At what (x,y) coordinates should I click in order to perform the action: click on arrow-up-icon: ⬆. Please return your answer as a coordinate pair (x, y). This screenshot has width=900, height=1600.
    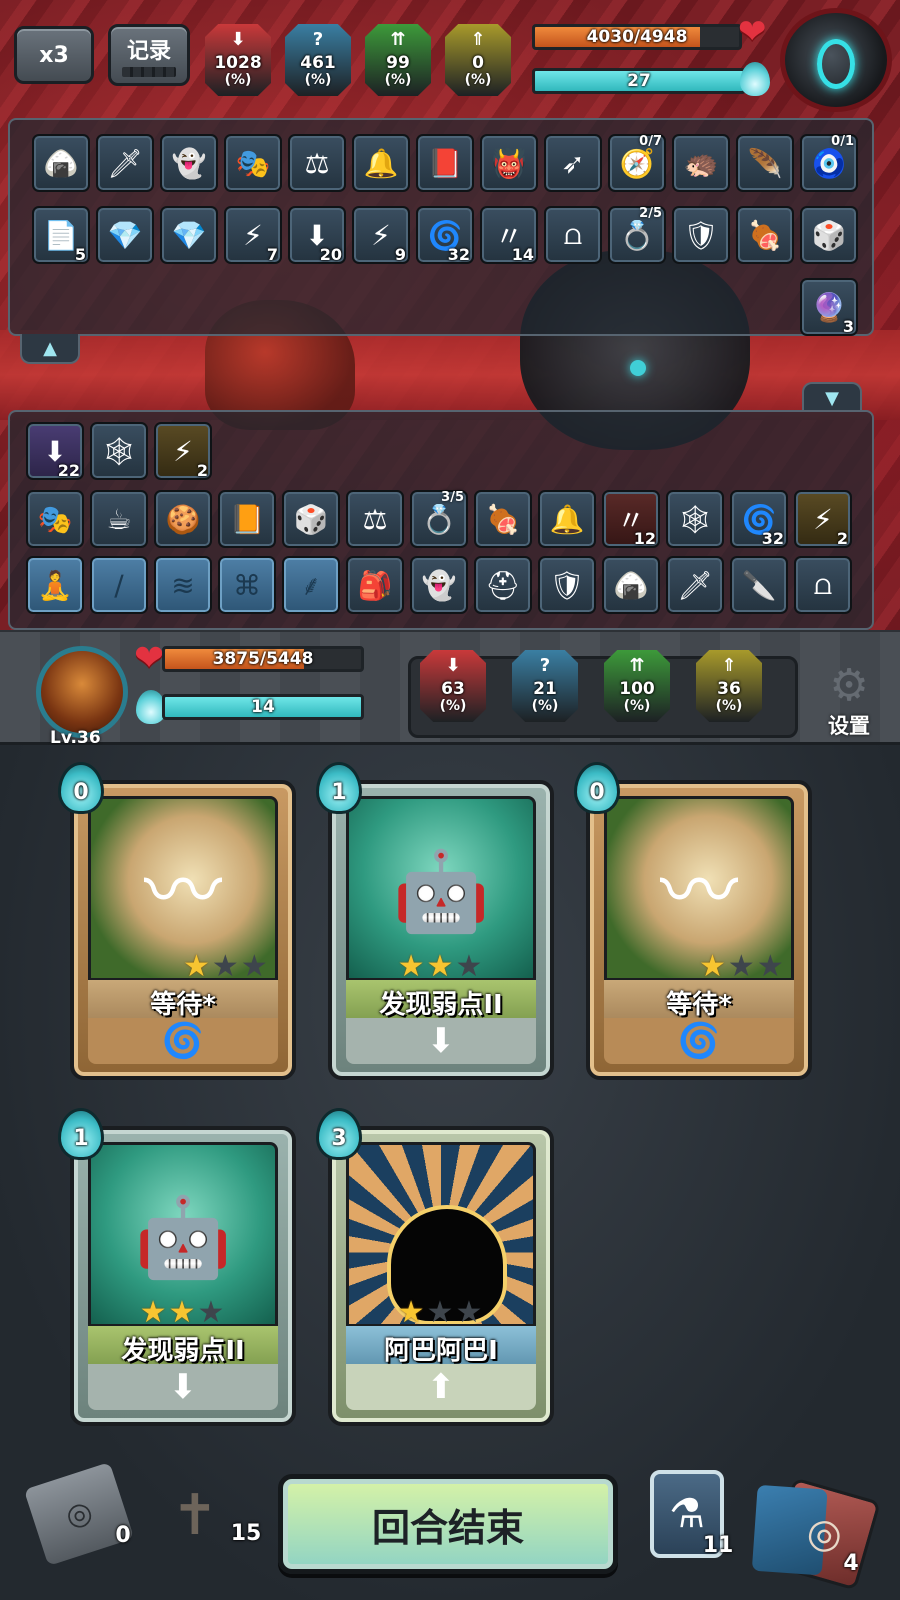
    Looking at the image, I should click on (441, 1387).